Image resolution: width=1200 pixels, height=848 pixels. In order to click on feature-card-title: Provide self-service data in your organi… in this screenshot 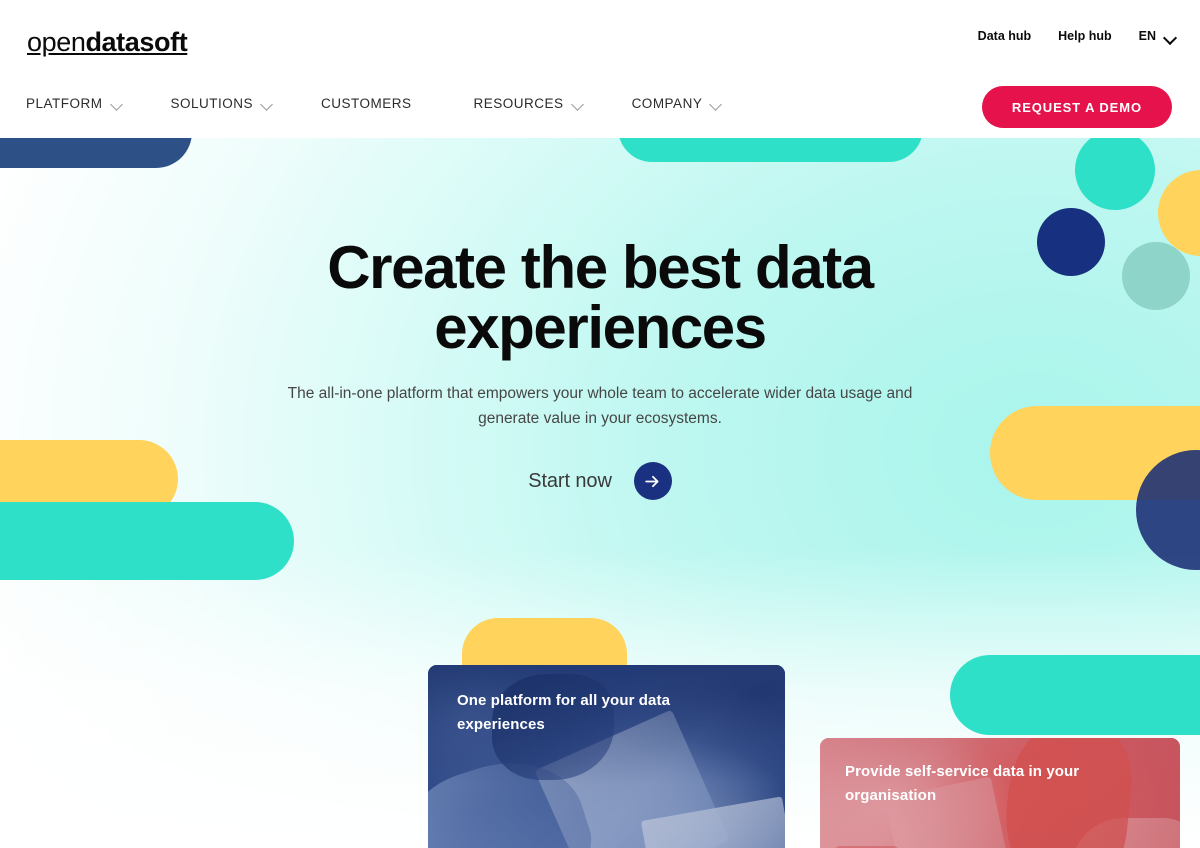, I will do `click(962, 784)`.